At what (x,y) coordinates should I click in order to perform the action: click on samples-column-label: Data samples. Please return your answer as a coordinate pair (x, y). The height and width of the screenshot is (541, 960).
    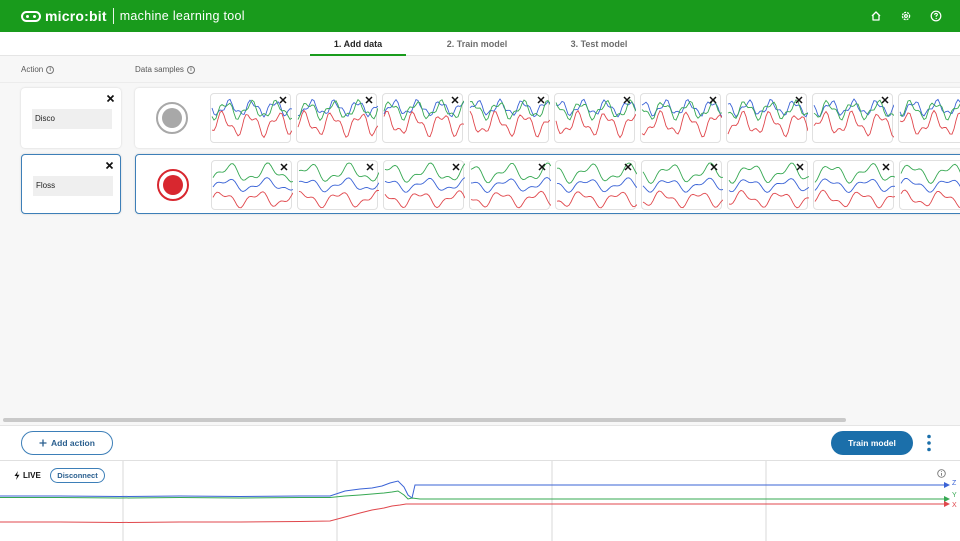
    Looking at the image, I should click on (159, 69).